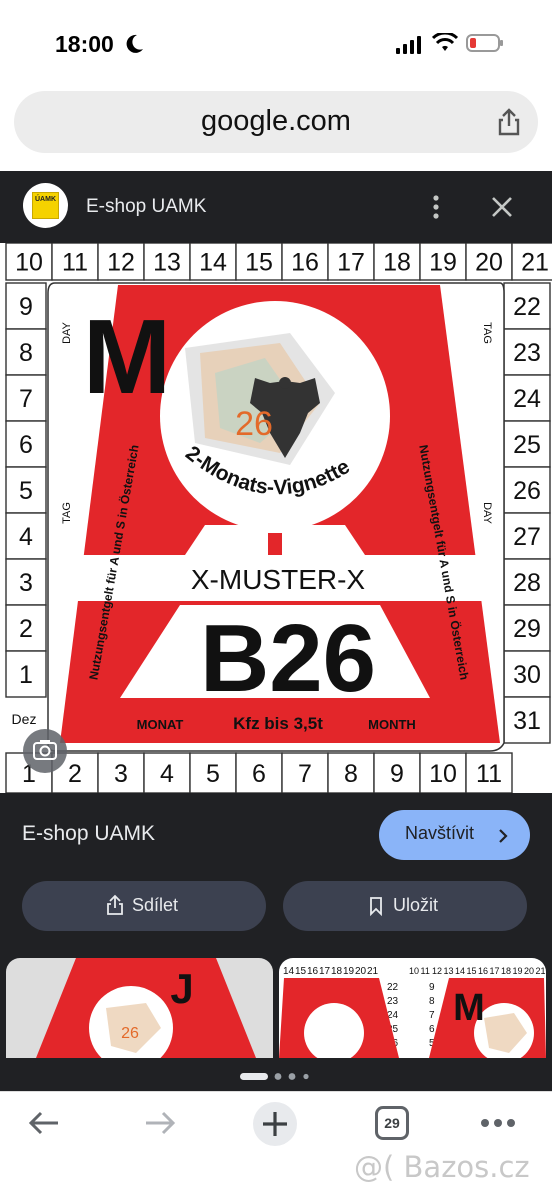 Image resolution: width=552 pixels, height=1200 pixels. What do you see at coordinates (408, 45) in the screenshot?
I see `cellular-signal-icon` at bounding box center [408, 45].